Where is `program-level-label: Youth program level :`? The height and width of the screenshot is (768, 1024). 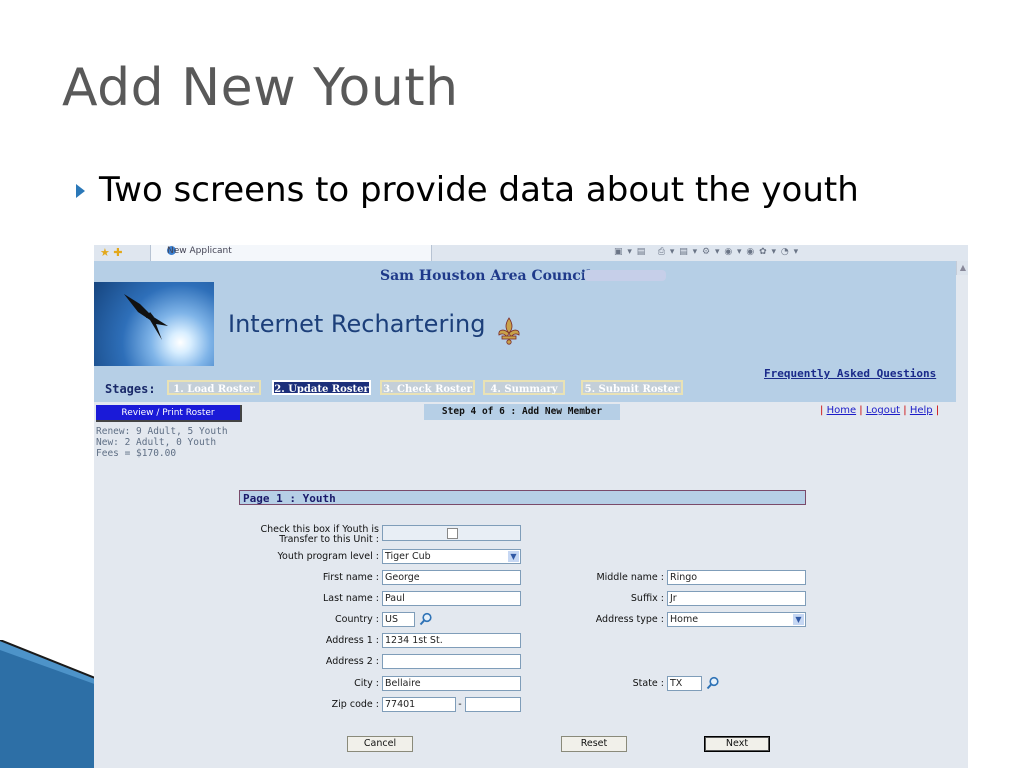 program-level-label: Youth program level : is located at coordinates (328, 556).